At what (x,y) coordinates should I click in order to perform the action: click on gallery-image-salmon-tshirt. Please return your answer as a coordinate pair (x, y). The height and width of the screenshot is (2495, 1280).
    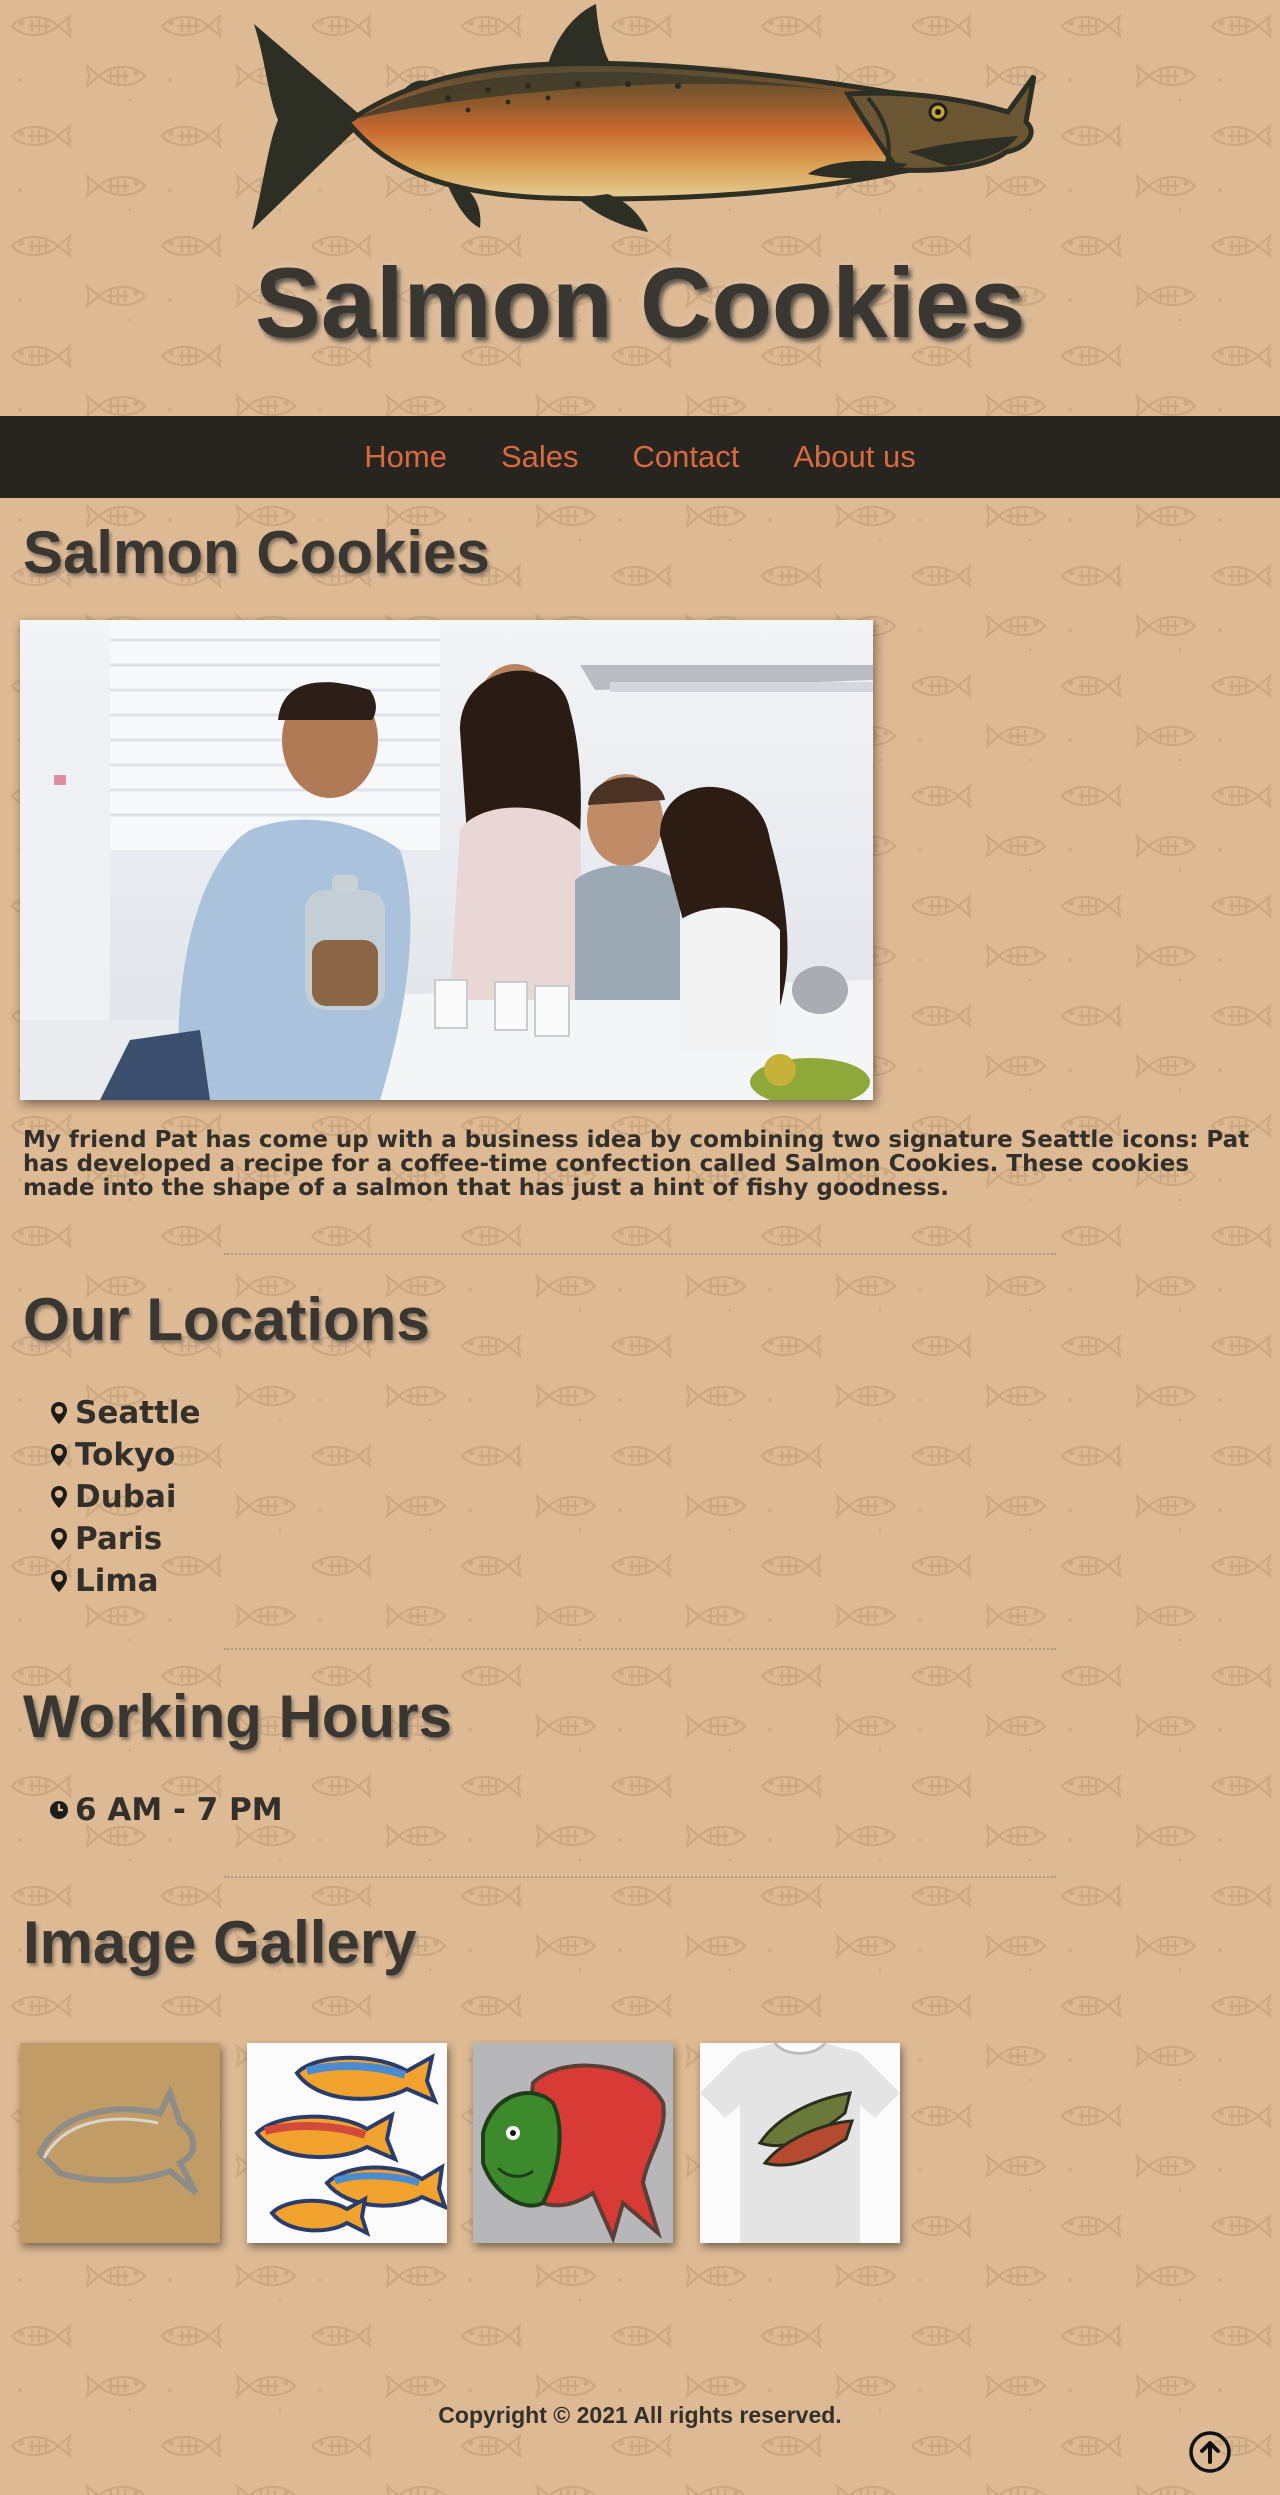
    Looking at the image, I should click on (800, 2143).